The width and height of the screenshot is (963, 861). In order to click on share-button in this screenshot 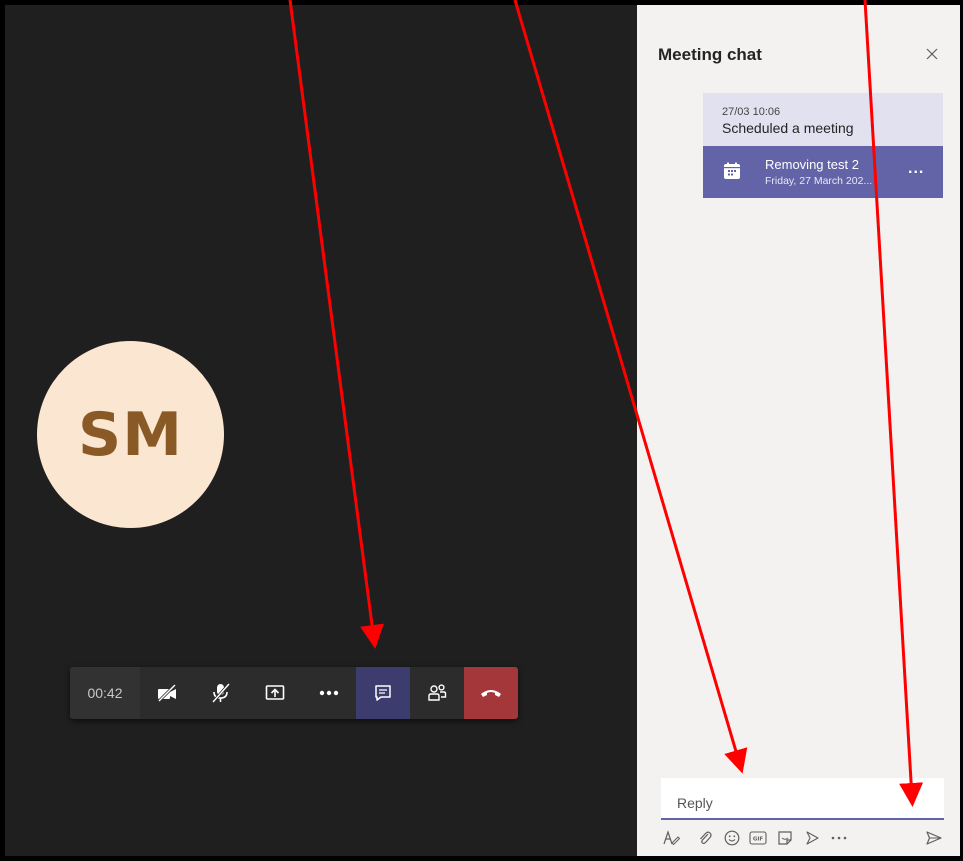, I will do `click(275, 693)`.